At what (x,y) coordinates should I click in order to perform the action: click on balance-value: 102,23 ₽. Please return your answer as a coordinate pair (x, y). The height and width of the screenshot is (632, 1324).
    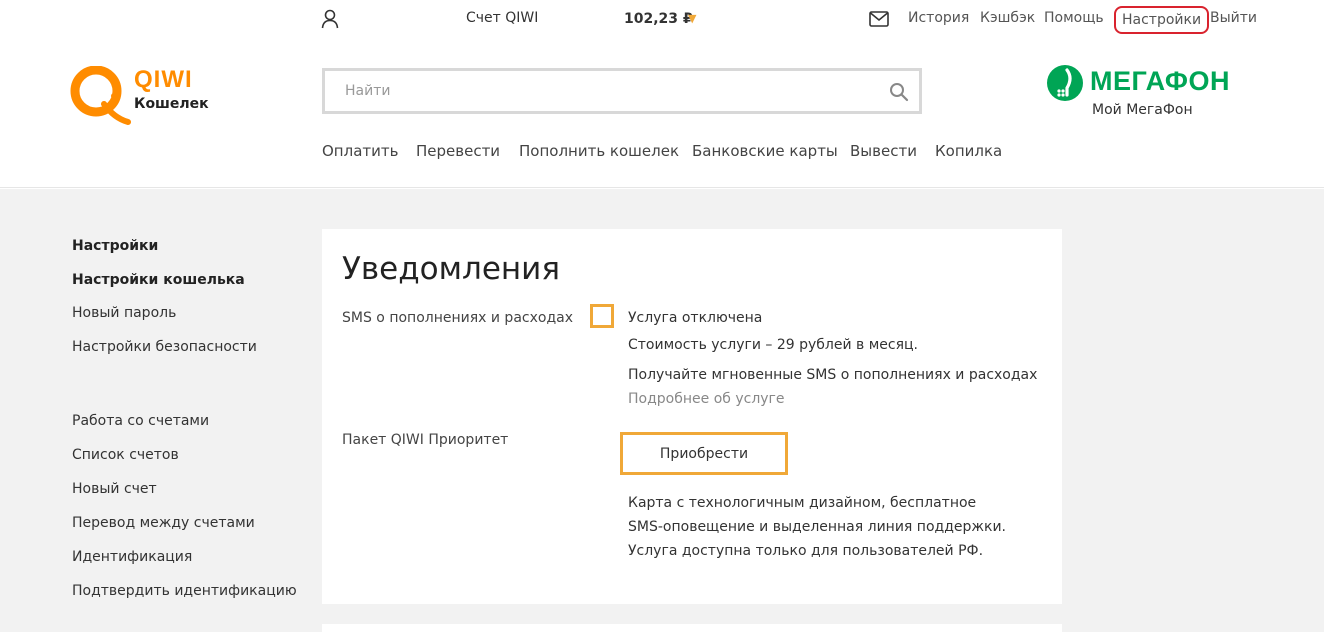
    Looking at the image, I should click on (658, 19).